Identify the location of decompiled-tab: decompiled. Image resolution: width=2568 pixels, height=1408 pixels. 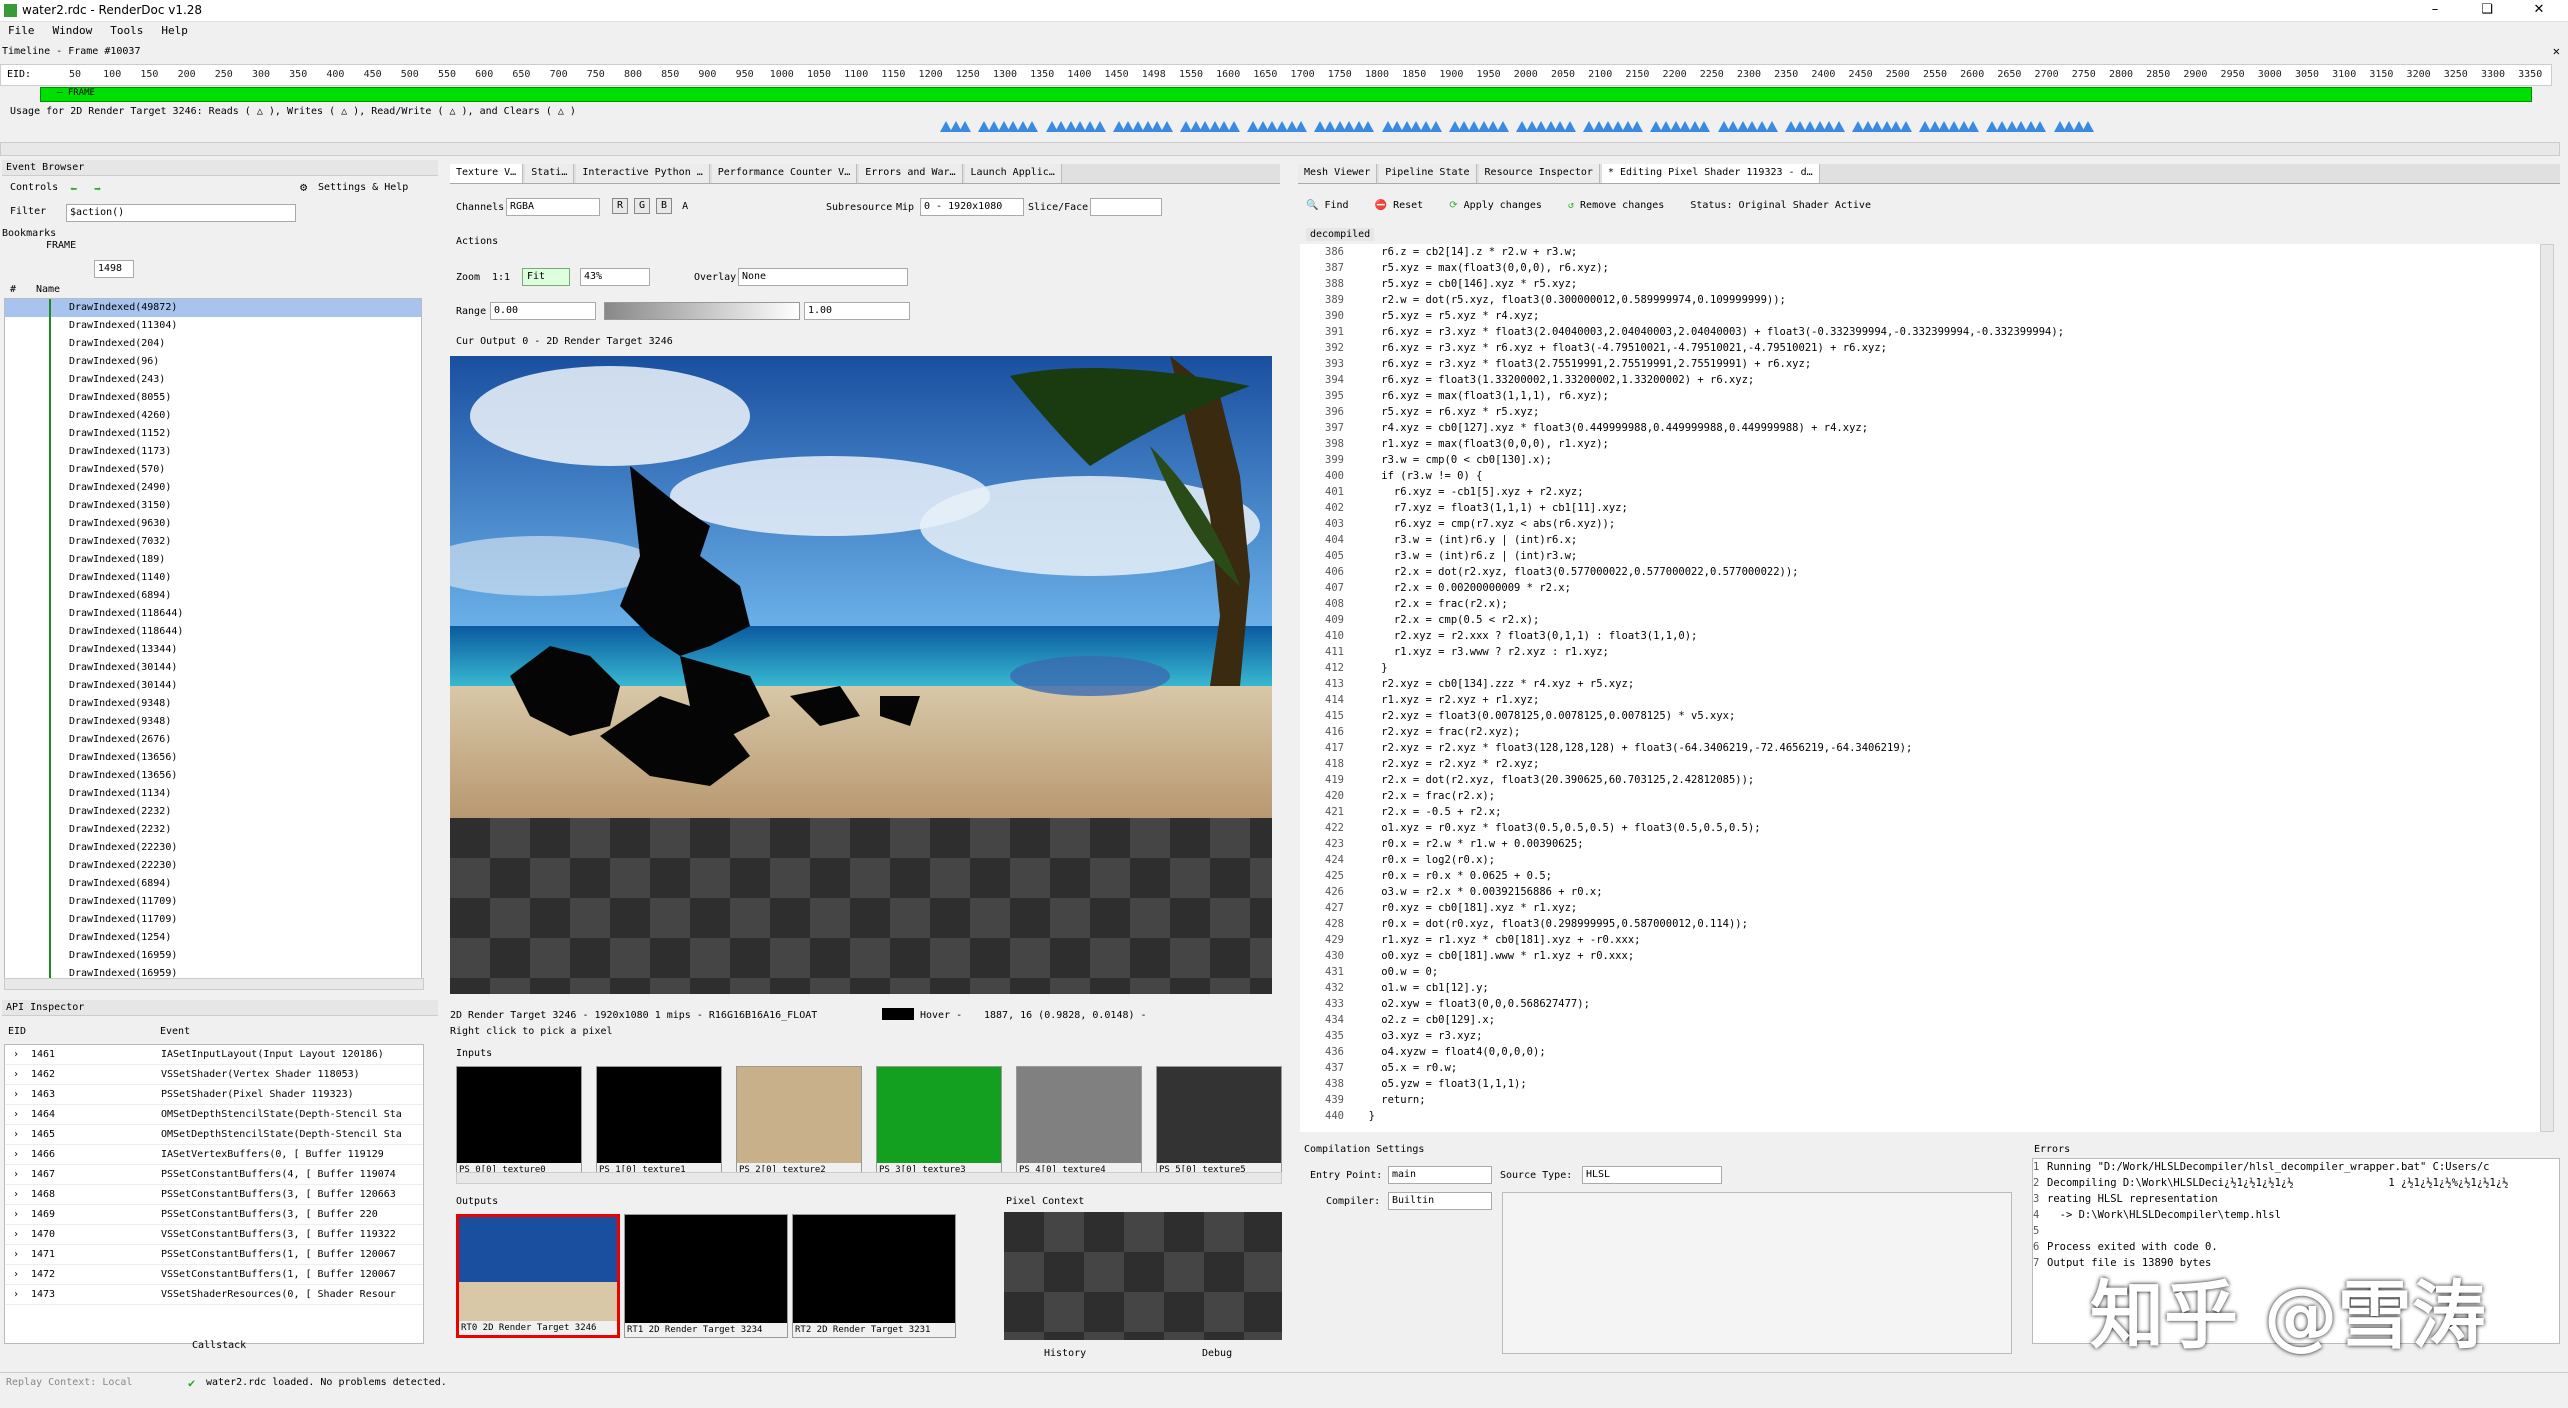
(1340, 234).